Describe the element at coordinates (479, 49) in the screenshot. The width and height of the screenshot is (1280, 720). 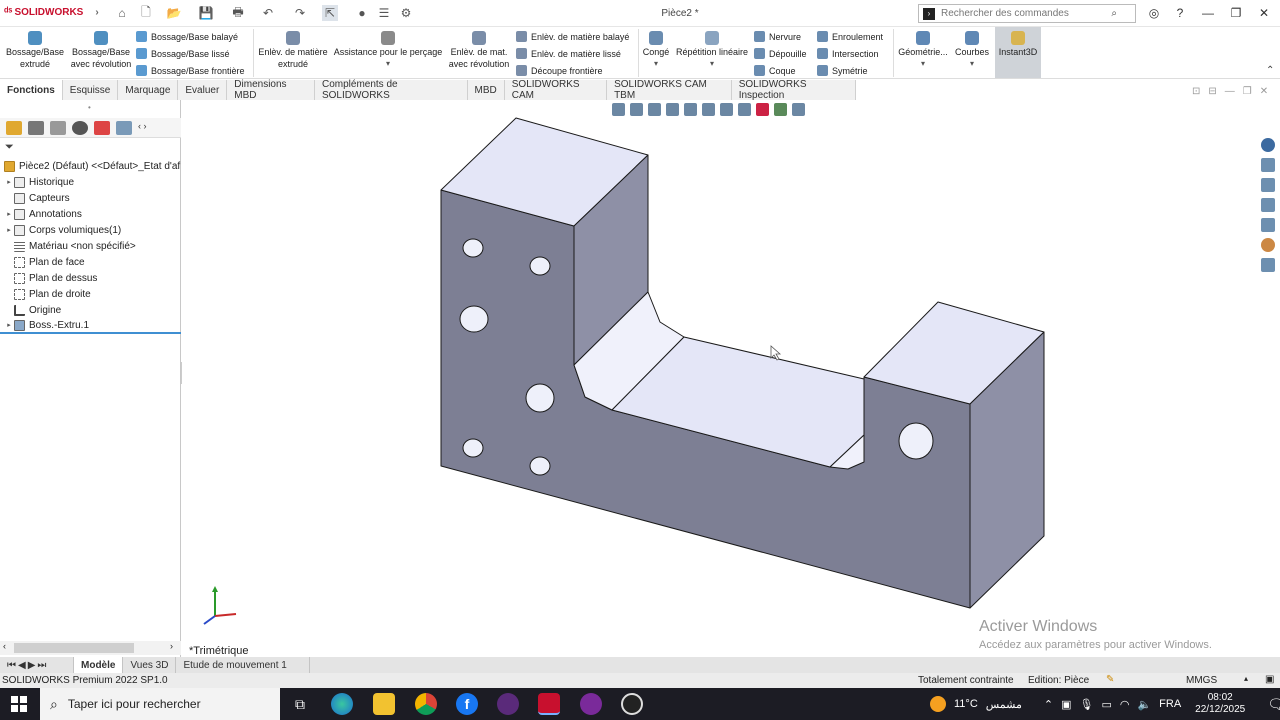
I see `revolved-cut-button: Enlèv. de mat. avec révolution` at that location.